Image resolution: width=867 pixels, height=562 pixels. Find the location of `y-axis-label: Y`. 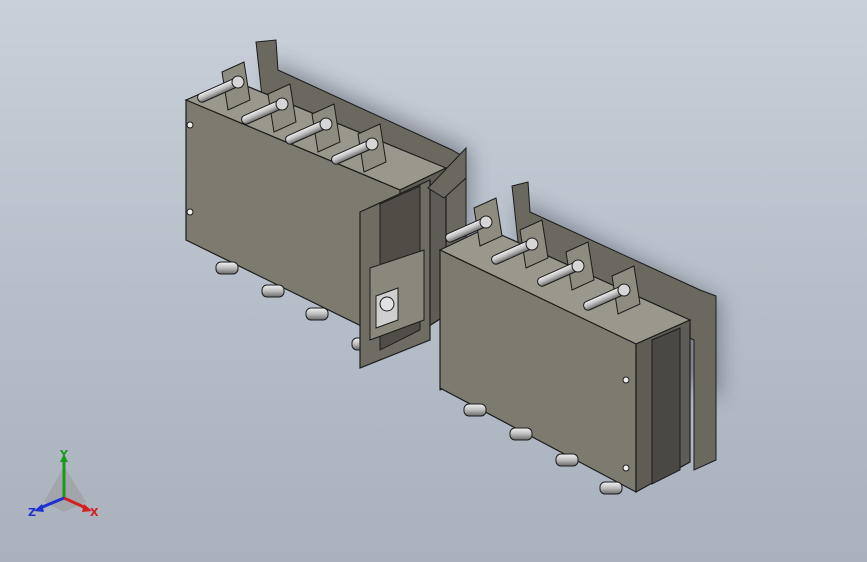

y-axis-label: Y is located at coordinates (64, 454).